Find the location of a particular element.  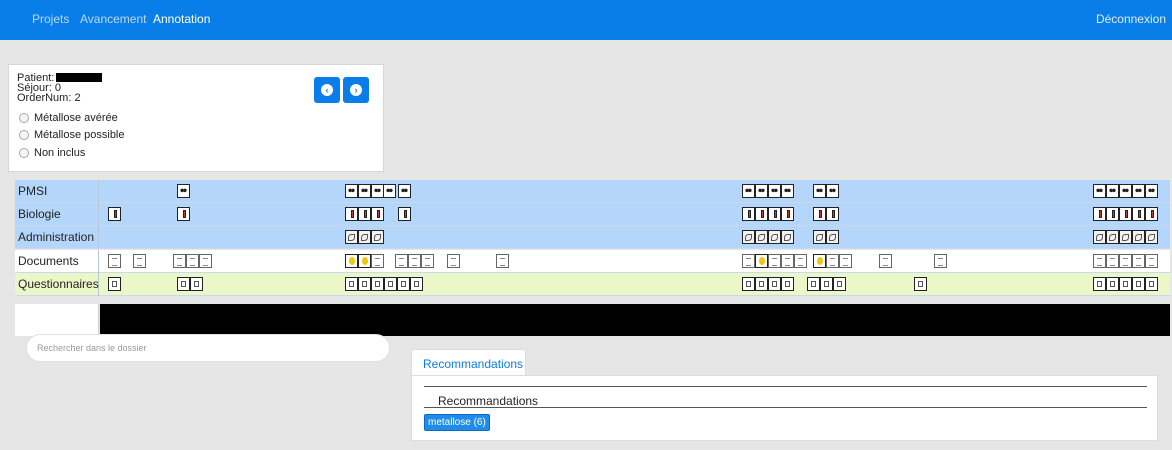

recommendation-badge: metallose (6) is located at coordinates (457, 422).